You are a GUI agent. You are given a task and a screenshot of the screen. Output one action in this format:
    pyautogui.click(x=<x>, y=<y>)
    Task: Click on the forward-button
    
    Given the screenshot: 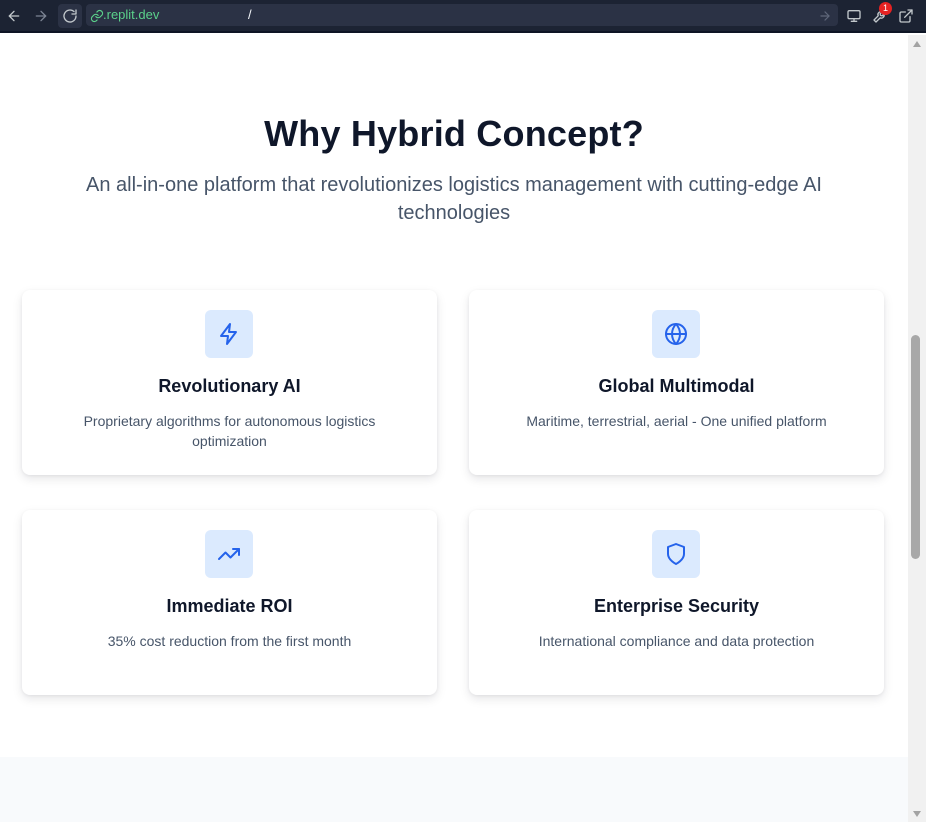 What is the action you would take?
    pyautogui.click(x=41, y=16)
    